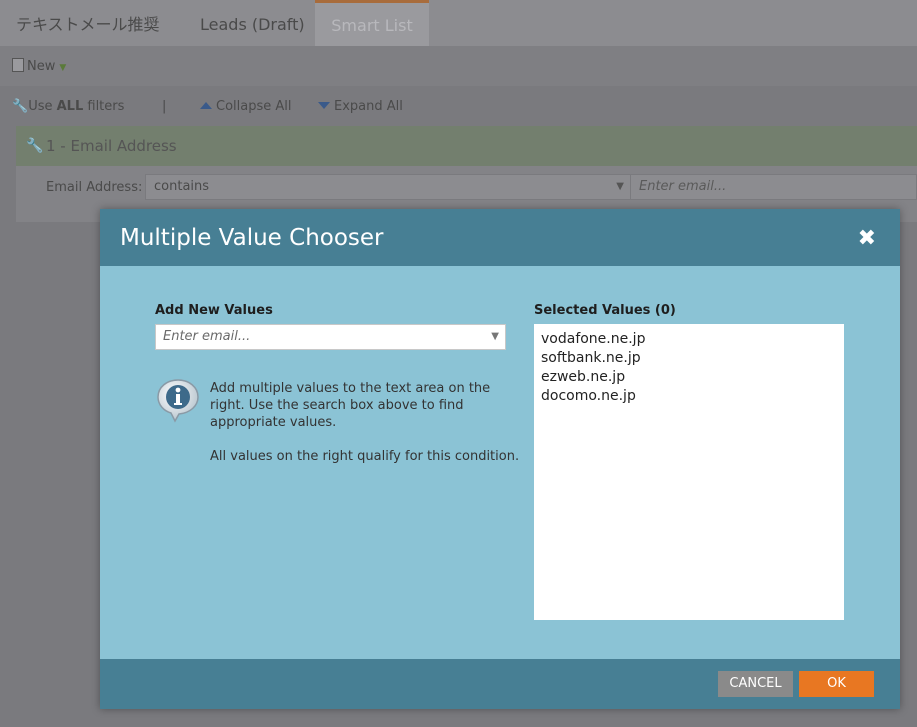 The width and height of the screenshot is (917, 727). I want to click on top-toolbar: New ▼, so click(458, 66).